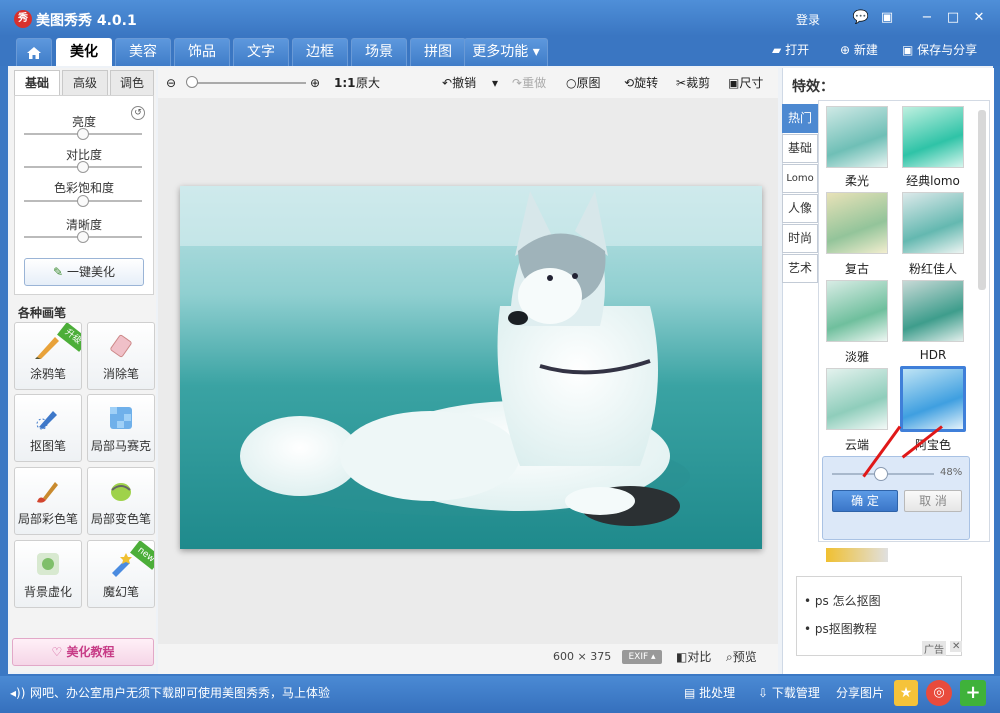 Image resolution: width=1000 pixels, height=713 pixels. I want to click on cancel-button: 取 消, so click(933, 501).